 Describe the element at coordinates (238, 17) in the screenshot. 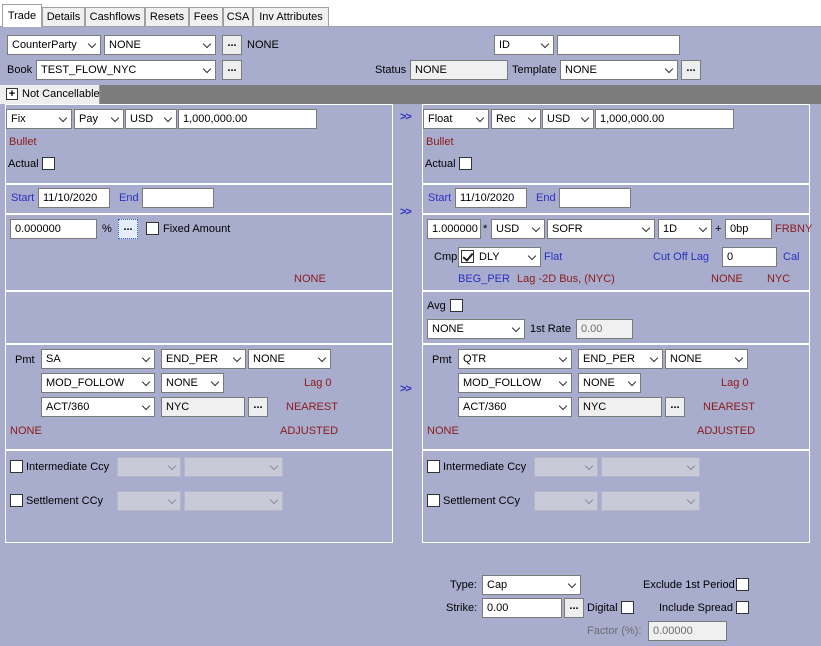

I see `tab-csa: CSA` at that location.